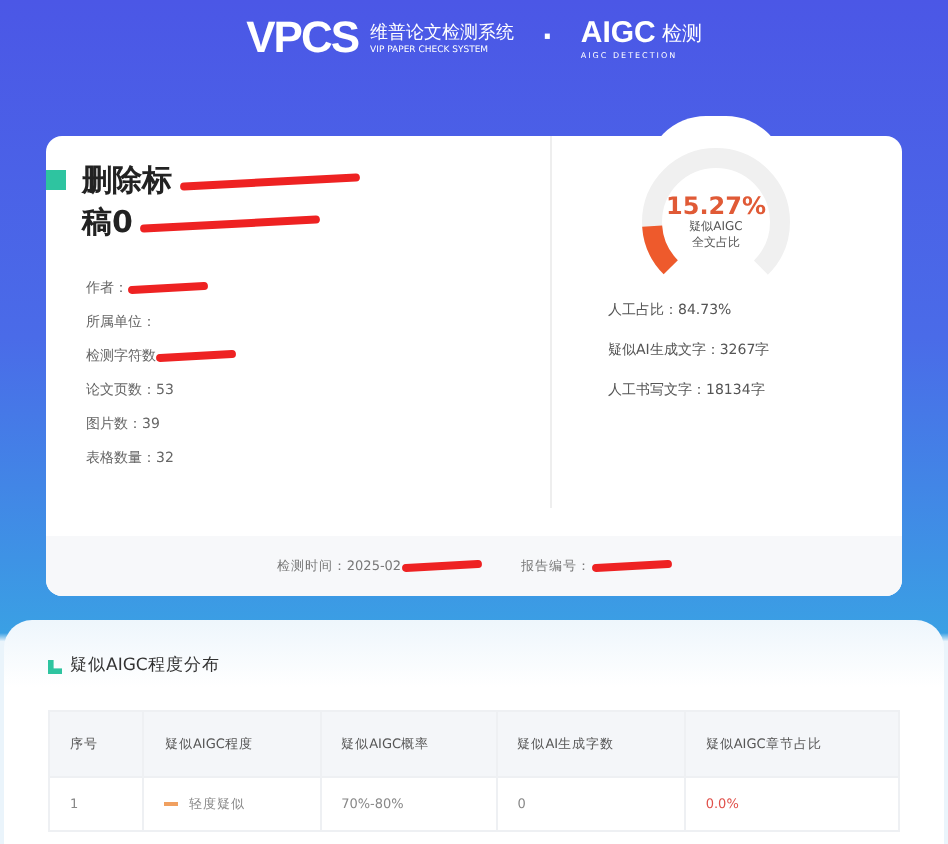  I want to click on aigc-title: 检测, so click(681, 34).